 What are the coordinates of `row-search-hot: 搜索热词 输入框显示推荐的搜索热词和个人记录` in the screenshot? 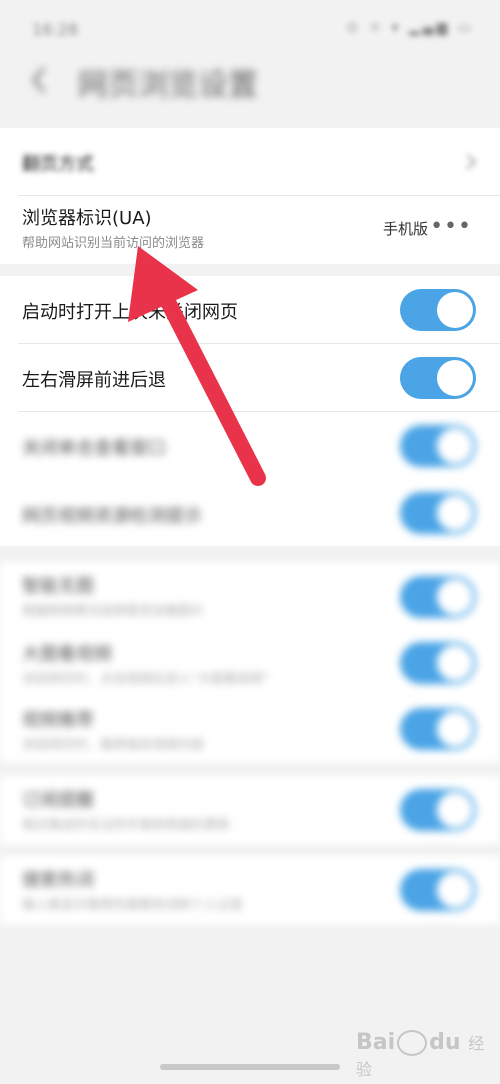 It's located at (250, 890).